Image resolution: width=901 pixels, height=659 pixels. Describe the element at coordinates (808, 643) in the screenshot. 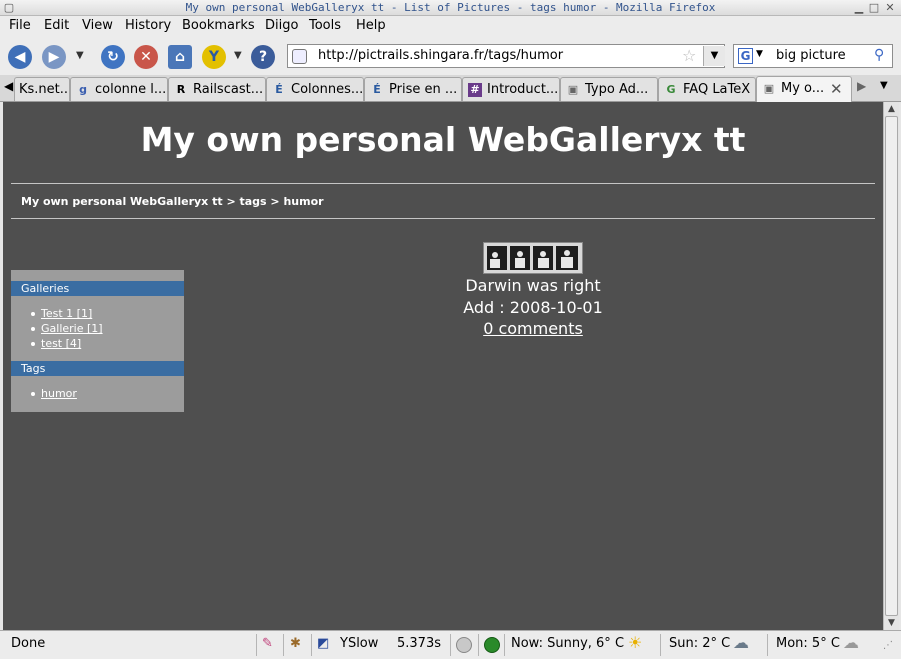

I see `weather-monday: Mon: 5° C` at that location.